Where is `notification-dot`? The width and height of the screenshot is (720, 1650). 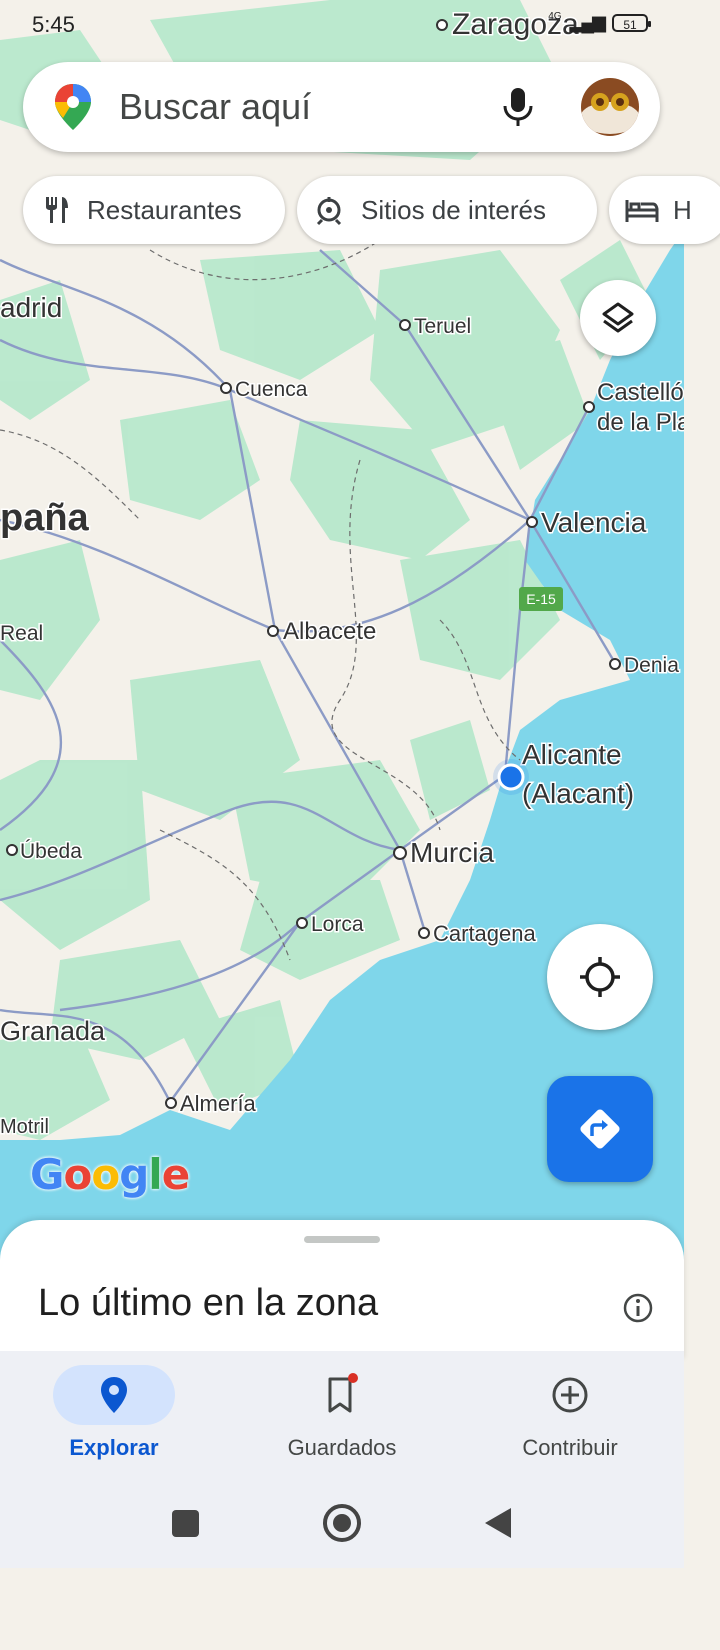
notification-dot is located at coordinates (353, 1378).